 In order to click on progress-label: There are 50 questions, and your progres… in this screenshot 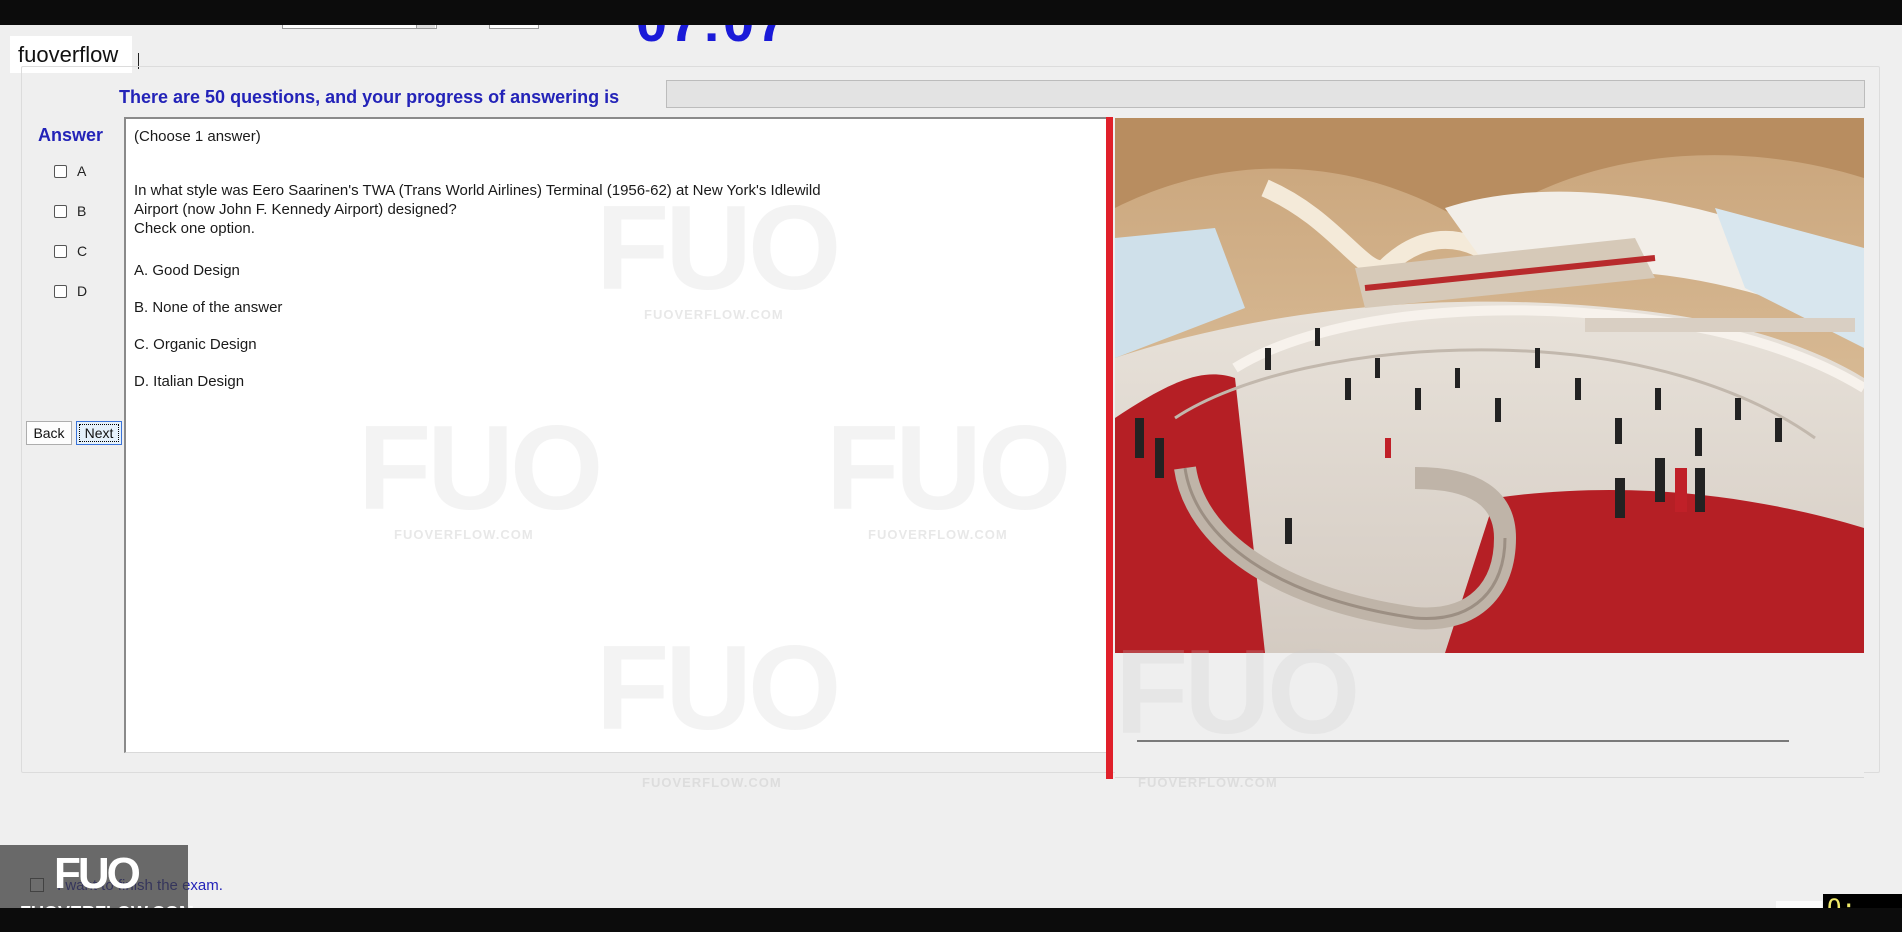, I will do `click(369, 97)`.